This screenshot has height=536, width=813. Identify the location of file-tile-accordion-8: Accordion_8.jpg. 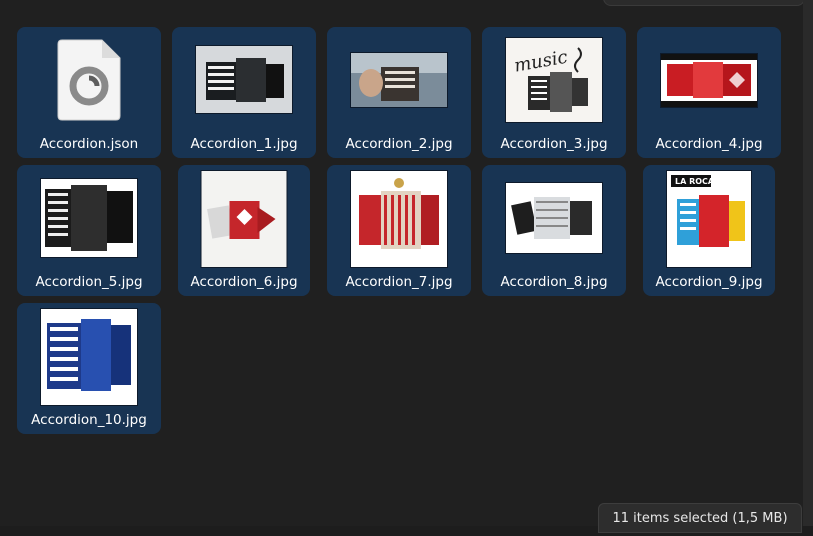
(554, 230).